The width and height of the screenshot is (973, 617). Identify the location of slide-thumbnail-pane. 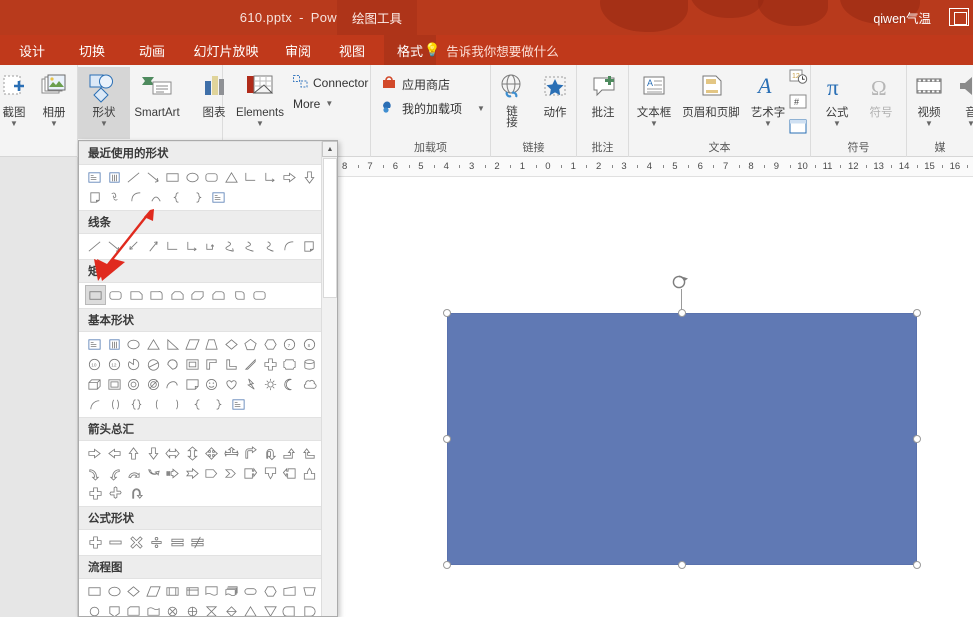
(39, 387).